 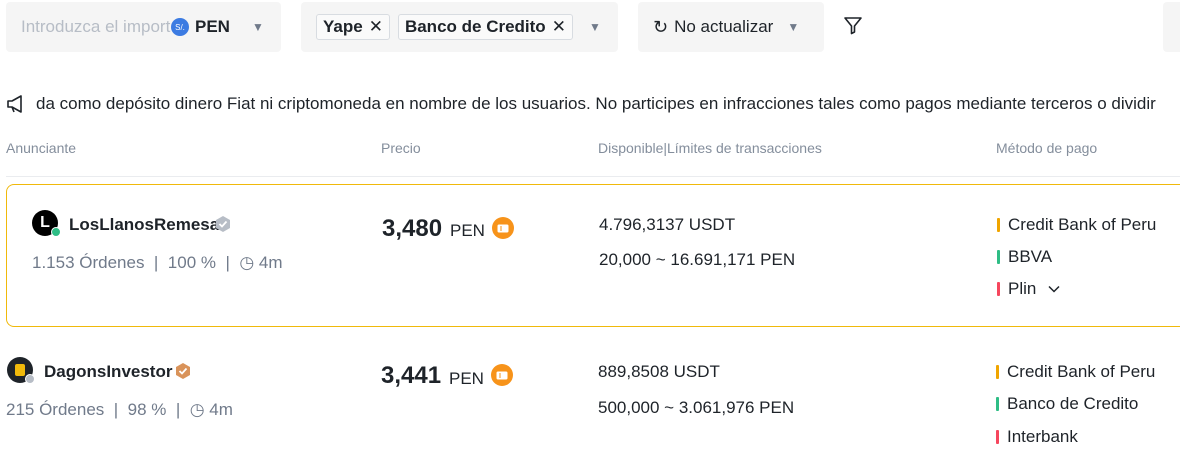 What do you see at coordinates (1073, 403) in the screenshot?
I see `payment-method-name: Banco de Credito` at bounding box center [1073, 403].